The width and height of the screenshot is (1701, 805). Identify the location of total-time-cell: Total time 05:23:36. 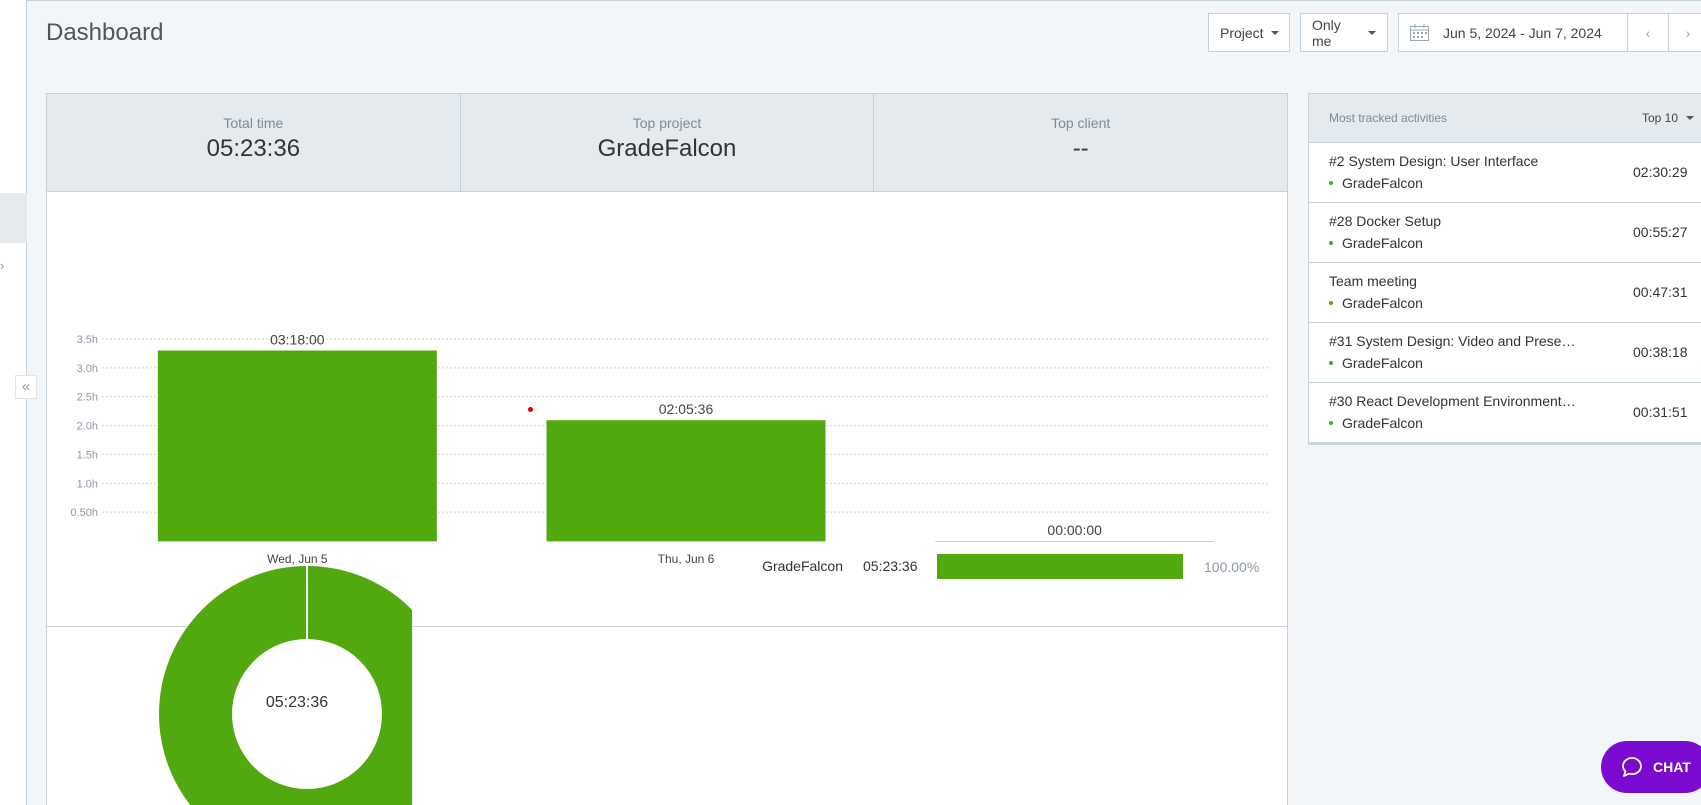
(254, 142).